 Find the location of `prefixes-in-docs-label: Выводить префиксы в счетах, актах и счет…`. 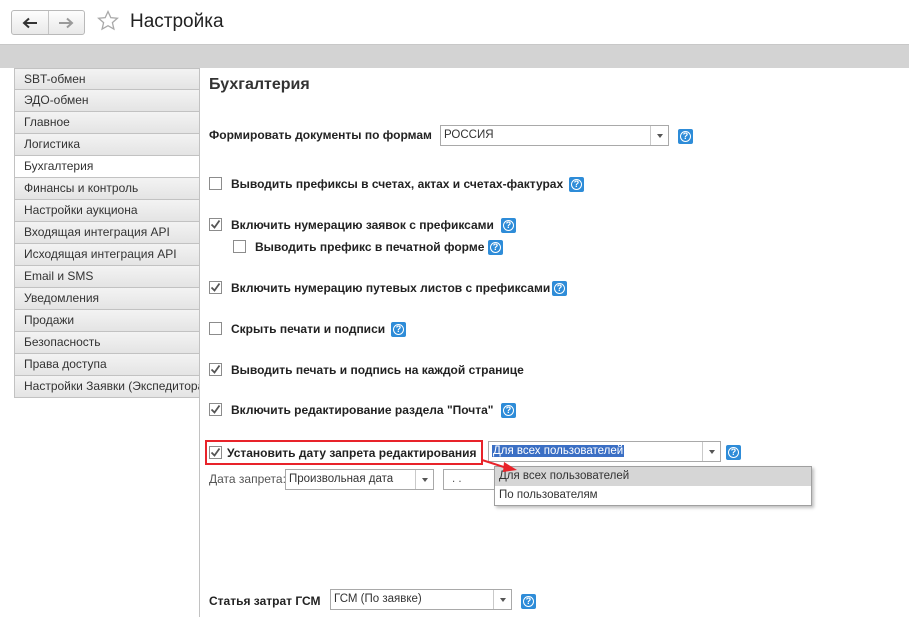

prefixes-in-docs-label: Выводить префиксы в счетах, актах и счет… is located at coordinates (397, 184).